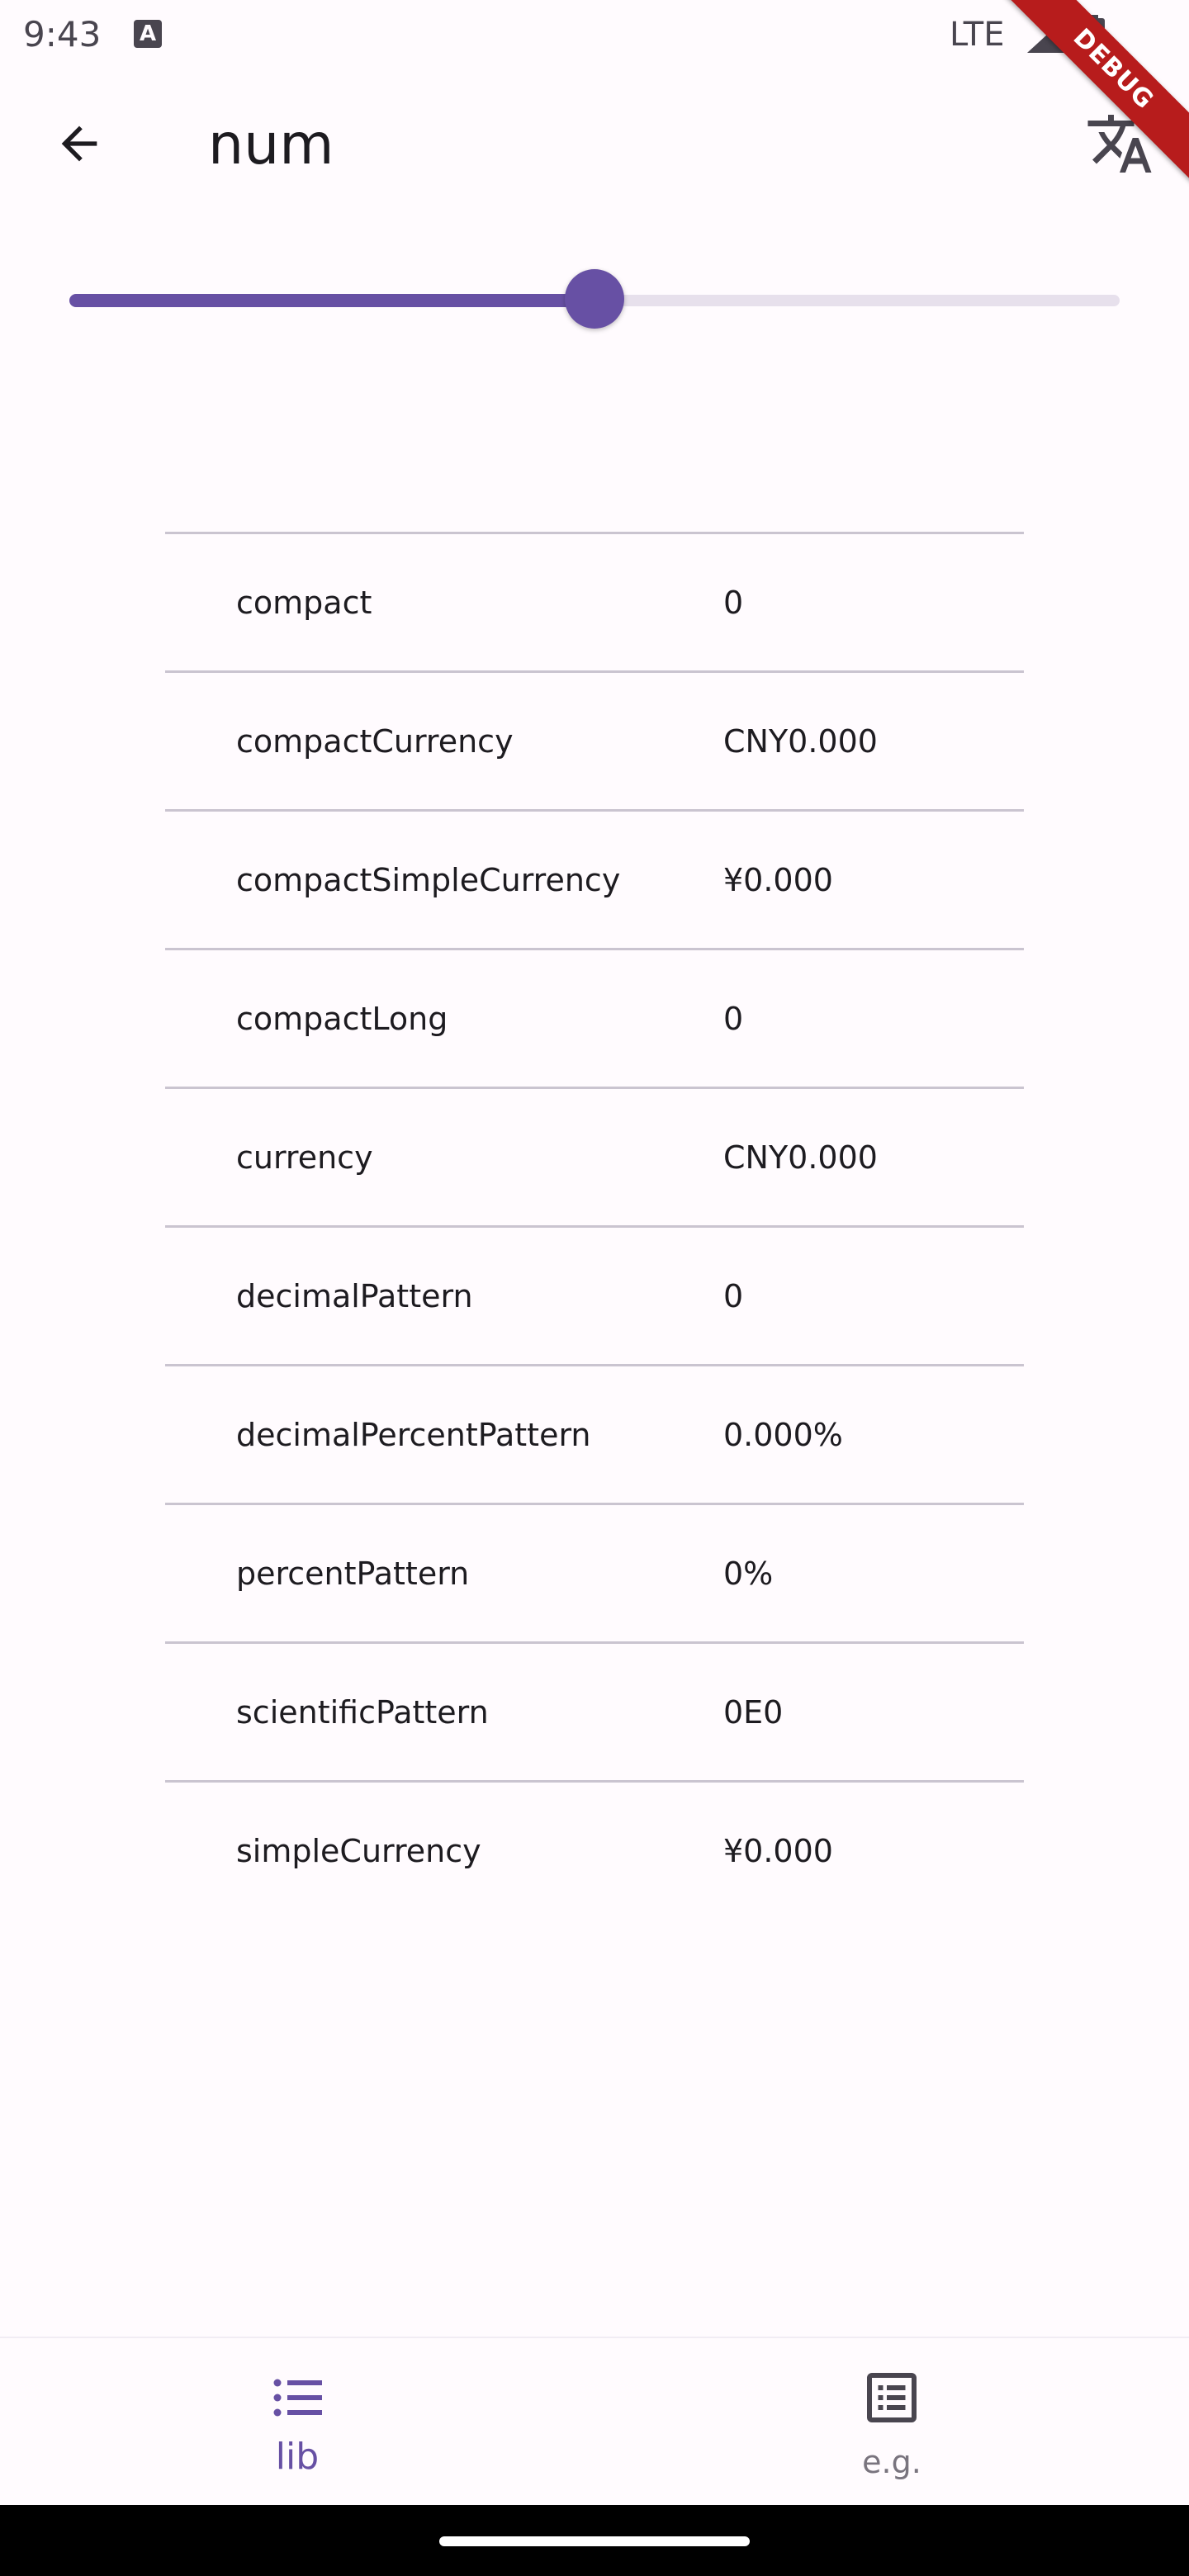 The image size is (1189, 2576). Describe the element at coordinates (375, 741) in the screenshot. I see `format-name: compactCurrency` at that location.